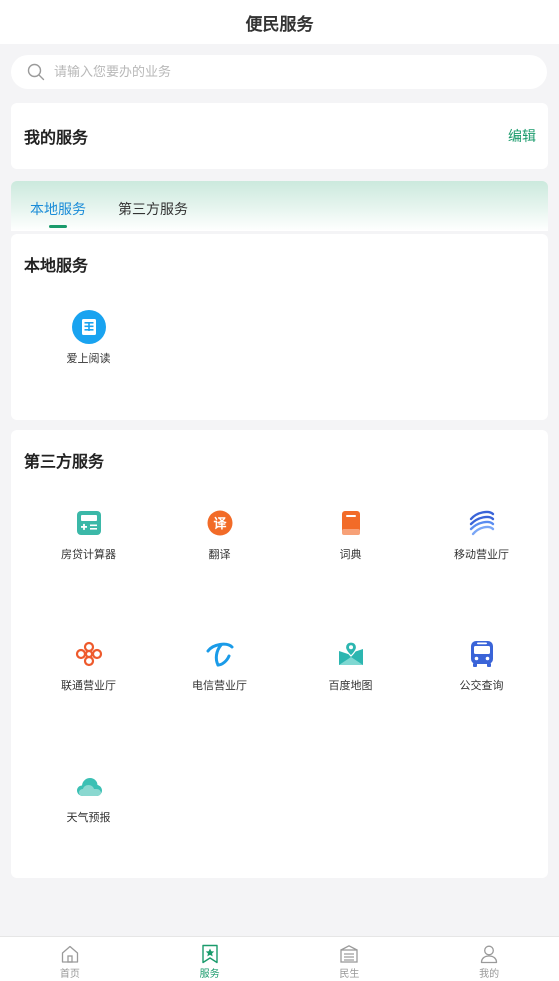  I want to click on service-item-bus-query: 公交查询, so click(481, 665).